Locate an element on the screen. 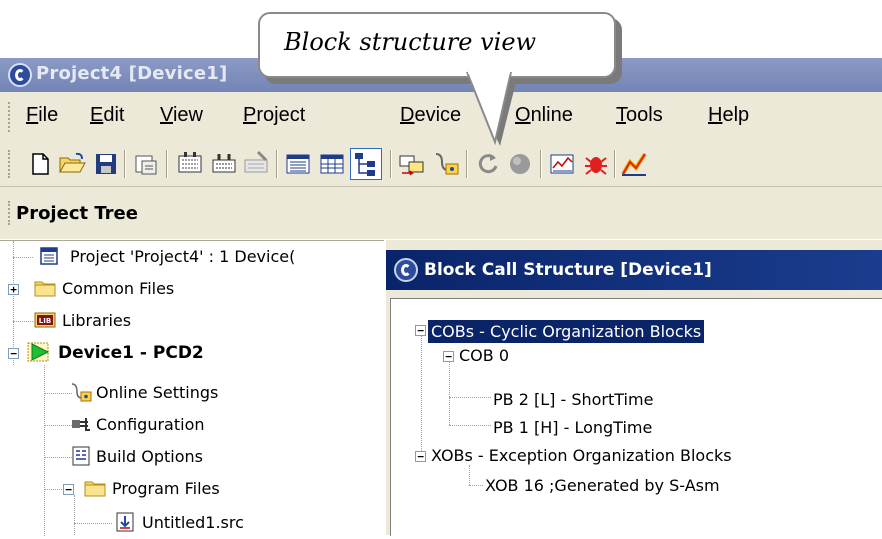 The height and width of the screenshot is (539, 882). new-file-icon is located at coordinates (40, 164).